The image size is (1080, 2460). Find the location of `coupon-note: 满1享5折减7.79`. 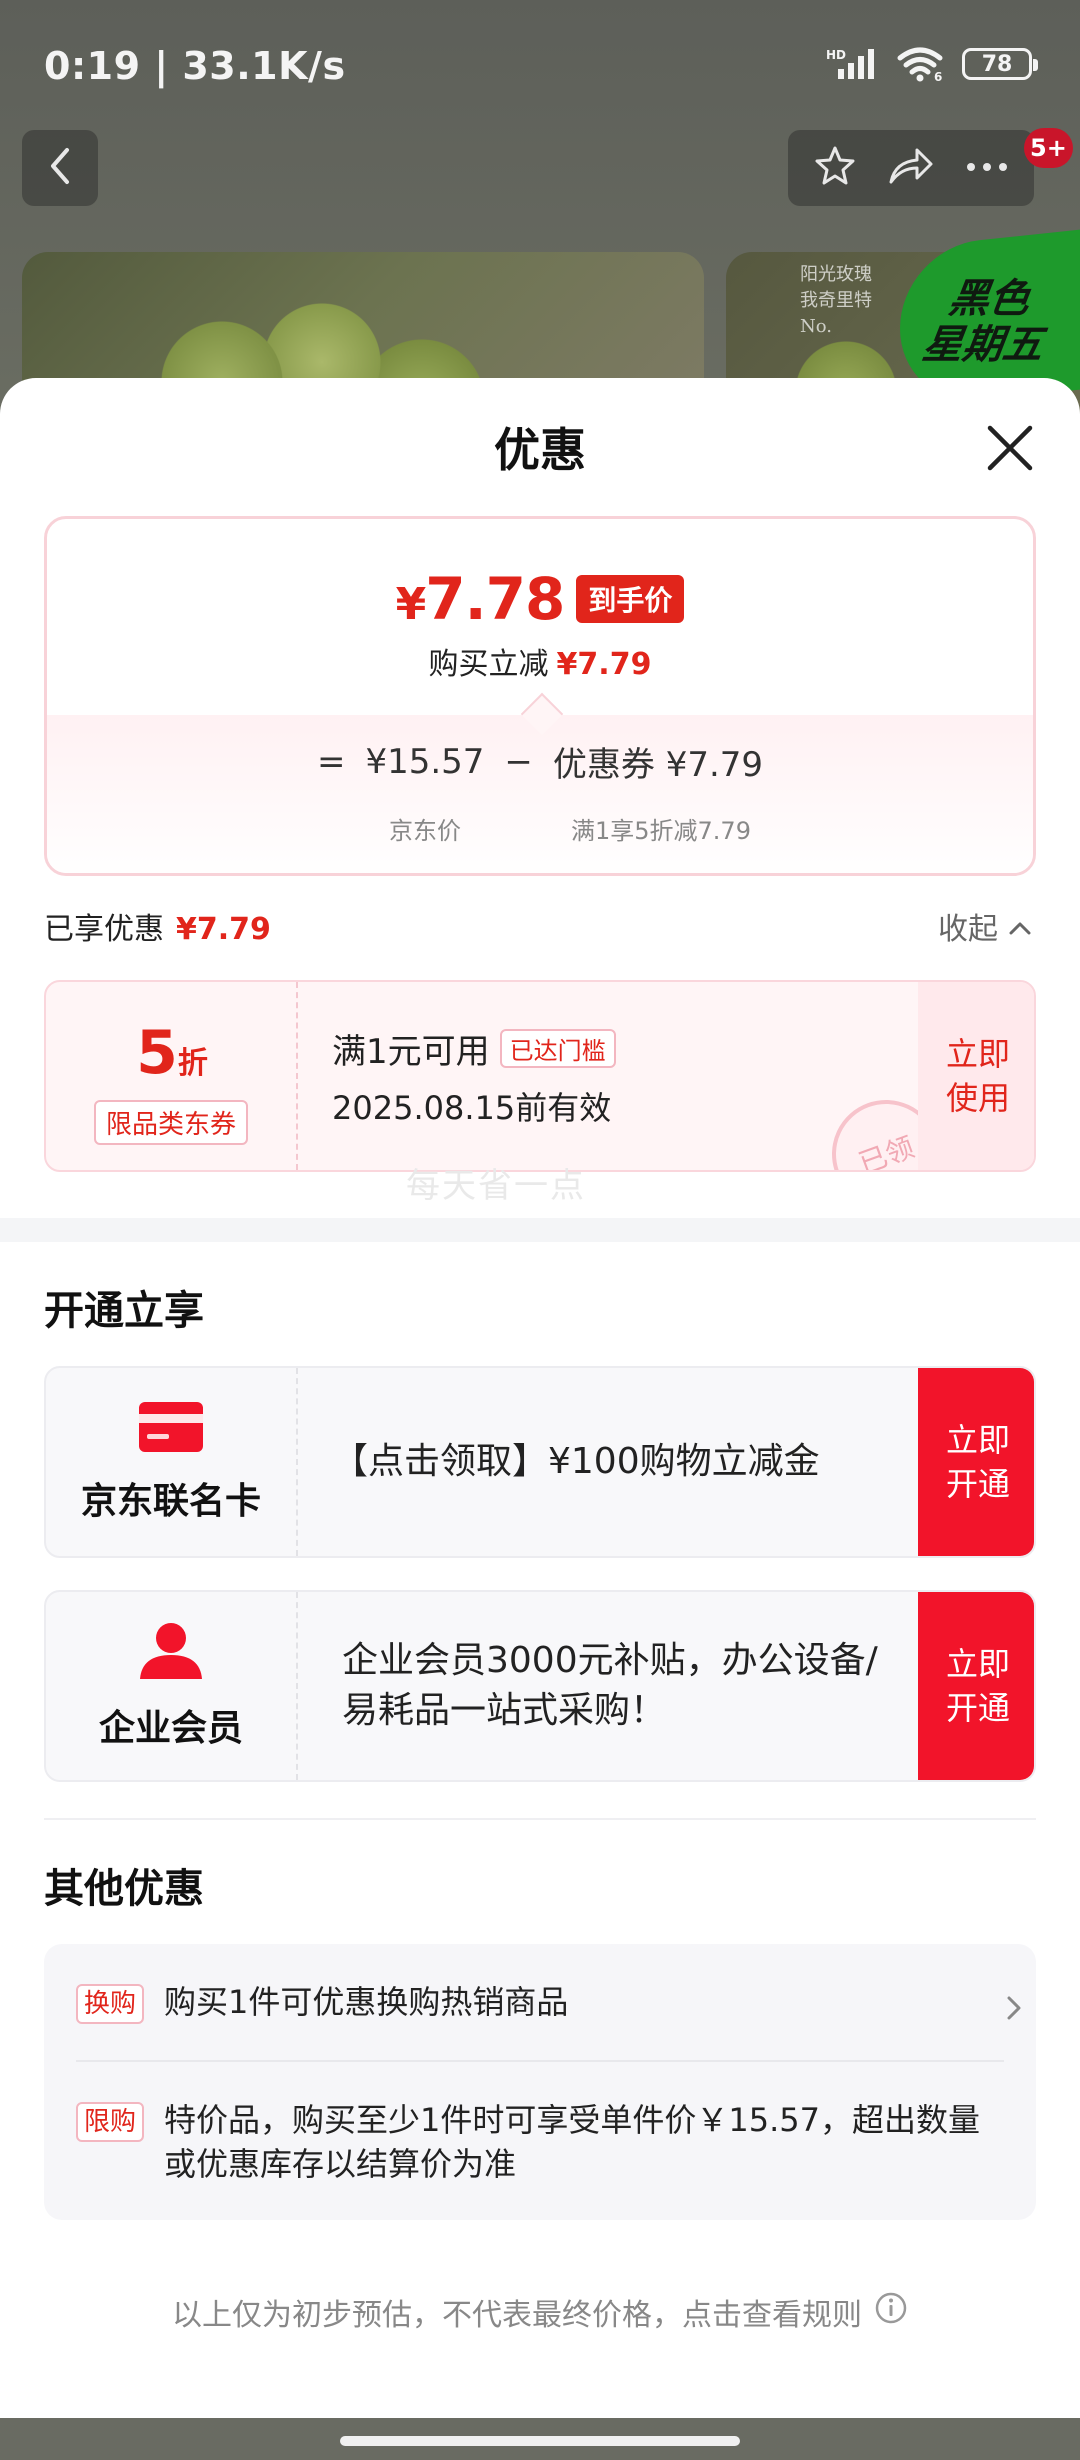

coupon-note: 满1享5折减7.79 is located at coordinates (661, 831).